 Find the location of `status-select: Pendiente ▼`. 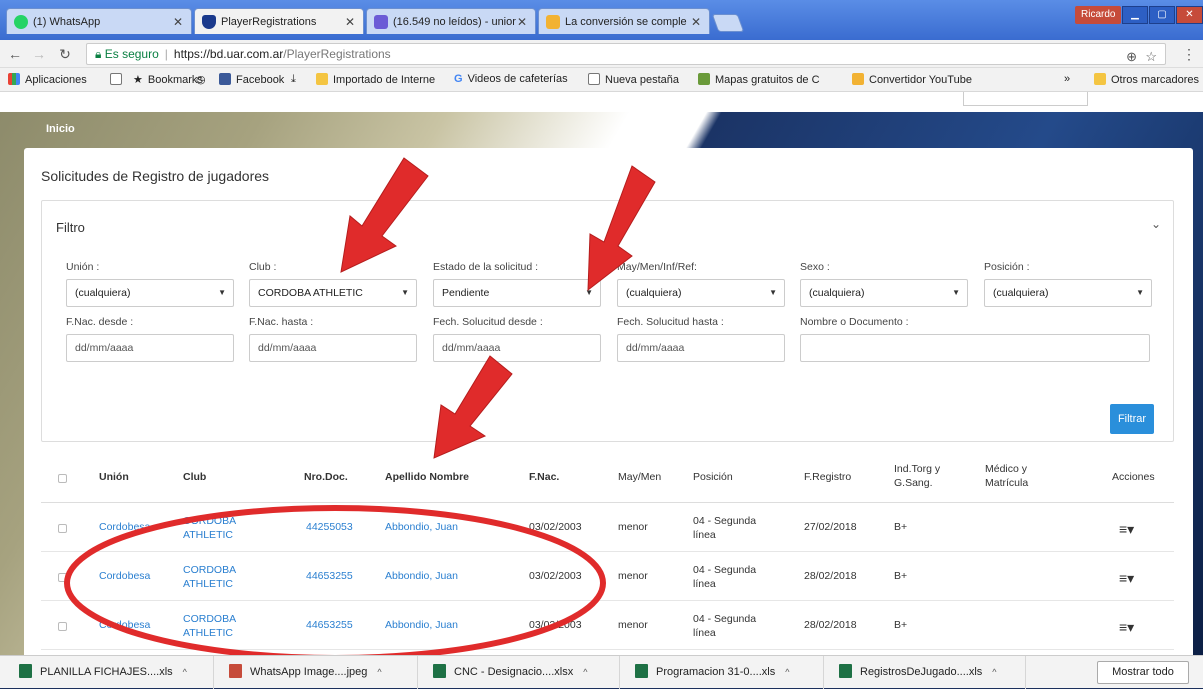

status-select: Pendiente ▼ is located at coordinates (517, 293).